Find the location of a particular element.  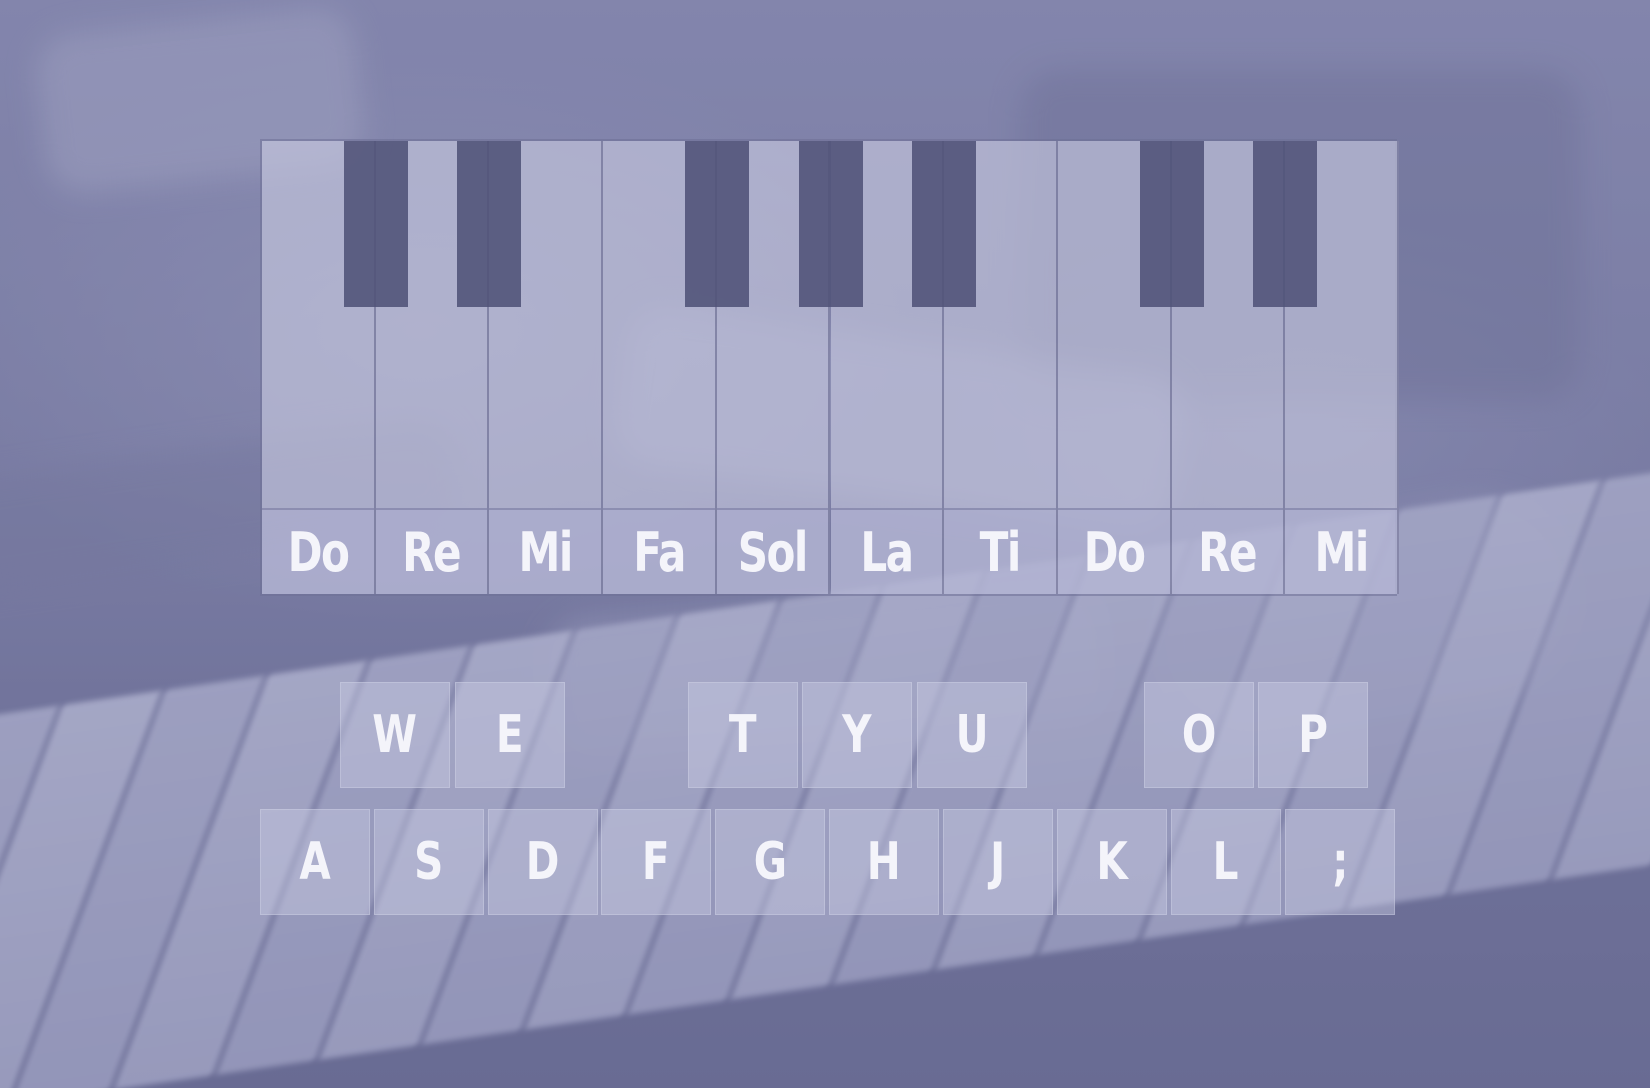

keyboard-key-label: O is located at coordinates (1199, 735).